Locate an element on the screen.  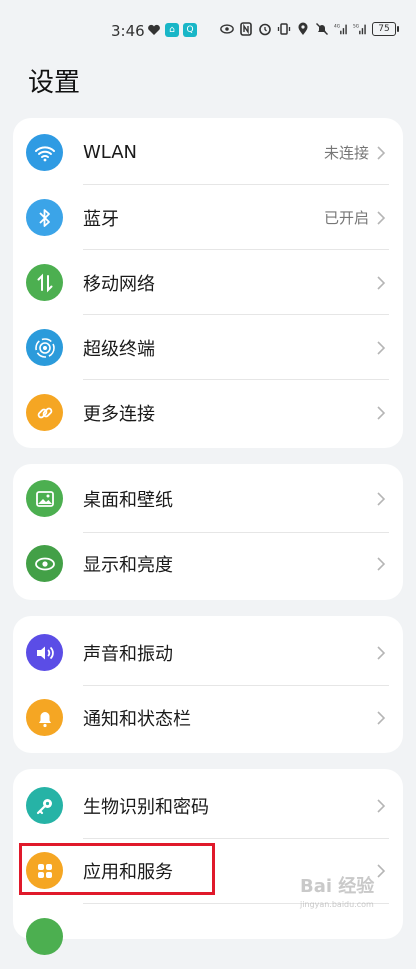
wallpaper-icon is located at coordinates (44, 498).